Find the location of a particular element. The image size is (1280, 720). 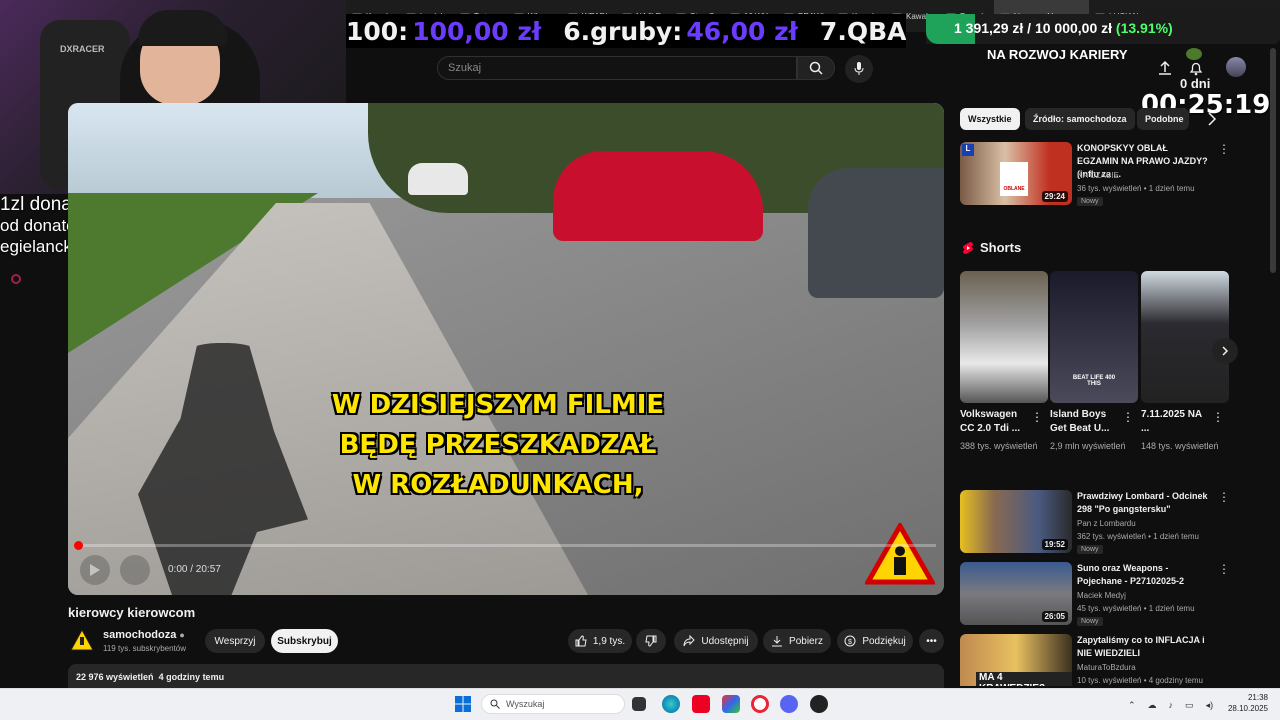

verified-icon: ● is located at coordinates (182, 635).